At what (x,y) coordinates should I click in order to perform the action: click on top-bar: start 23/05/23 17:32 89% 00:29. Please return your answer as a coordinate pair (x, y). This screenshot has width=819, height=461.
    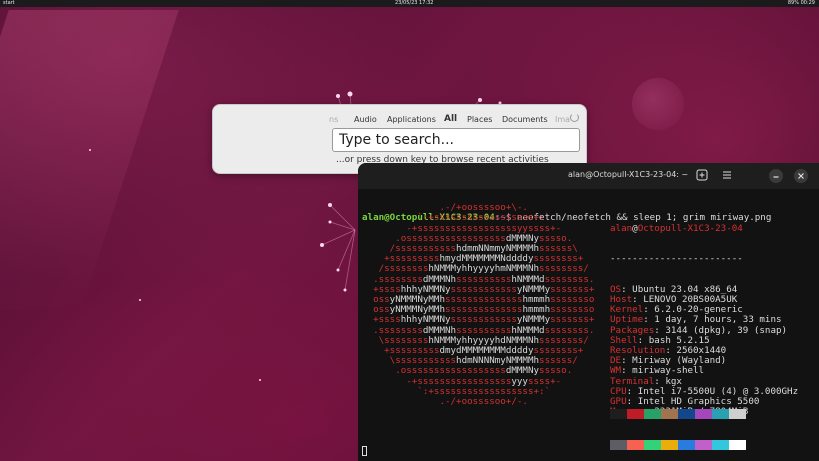
    Looking at the image, I should click on (409, 3).